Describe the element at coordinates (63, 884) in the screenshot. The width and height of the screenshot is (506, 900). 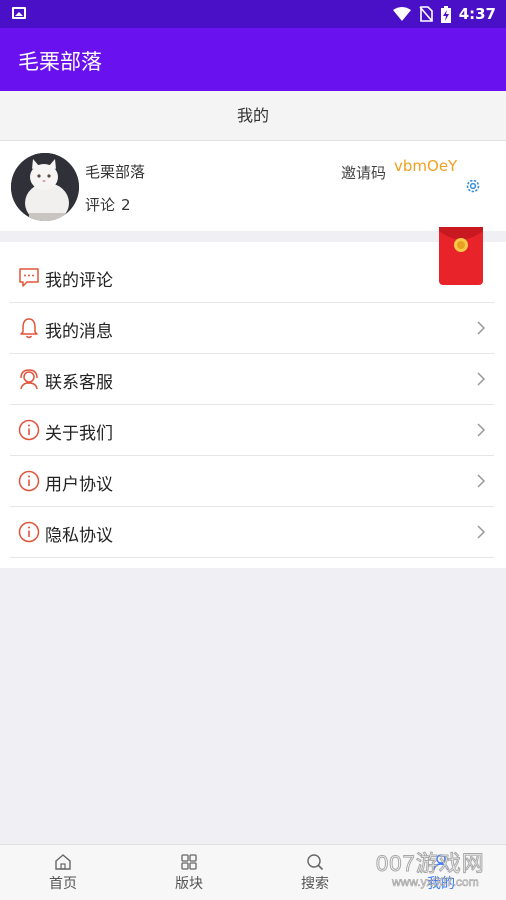
I see `tab-label: 首页` at that location.